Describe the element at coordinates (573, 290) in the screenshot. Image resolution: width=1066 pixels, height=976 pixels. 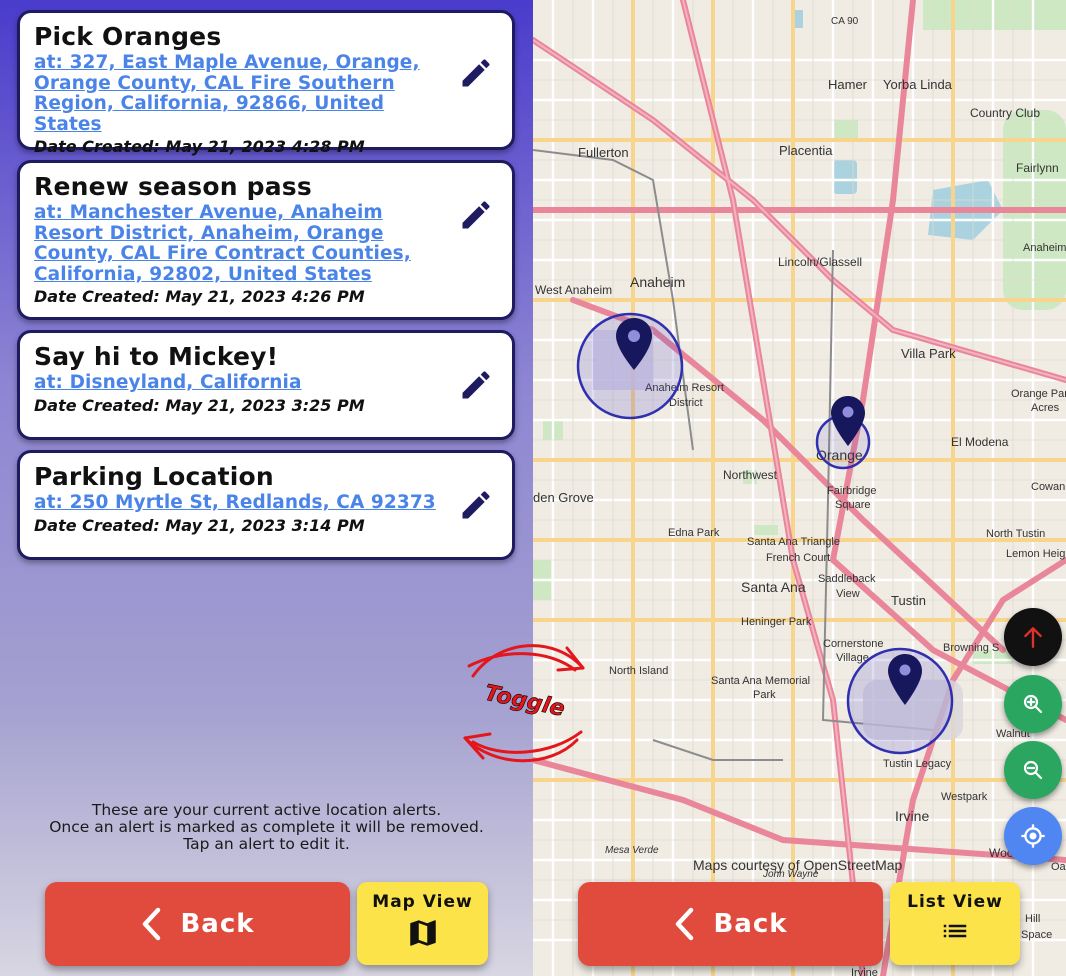
I see `map-label: West Anaheim` at that location.